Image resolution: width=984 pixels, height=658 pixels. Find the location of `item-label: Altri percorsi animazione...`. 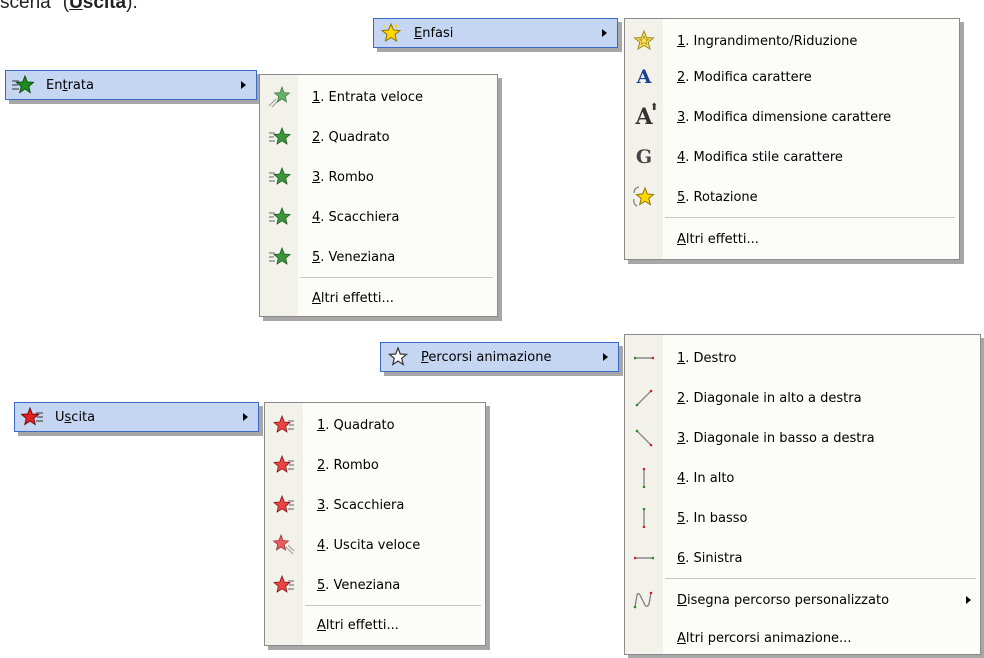

item-label: Altri percorsi animazione... is located at coordinates (764, 638).